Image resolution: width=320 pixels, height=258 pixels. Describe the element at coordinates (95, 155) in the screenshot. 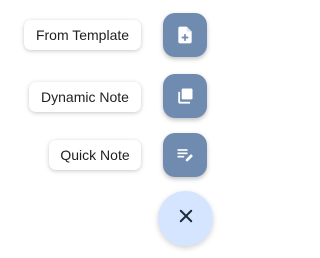

I see `quick-note-label: Quick Note` at that location.